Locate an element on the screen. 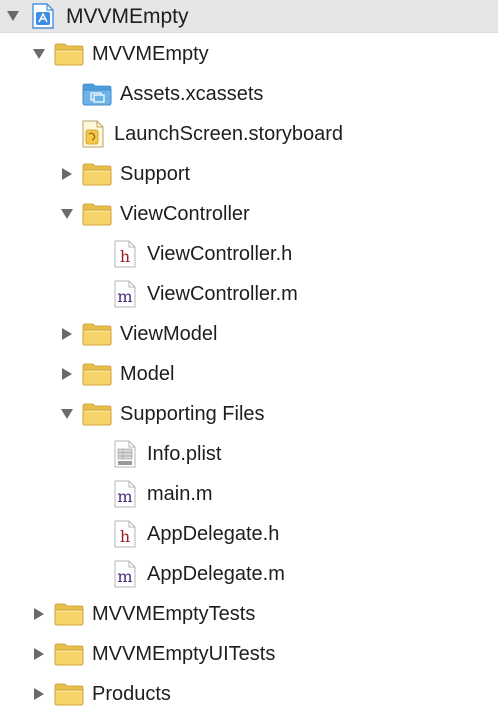 Image resolution: width=498 pixels, height=714 pixels. tree-item-mvvmemptyuitests: MVVMEmptyUITests is located at coordinates (249, 654).